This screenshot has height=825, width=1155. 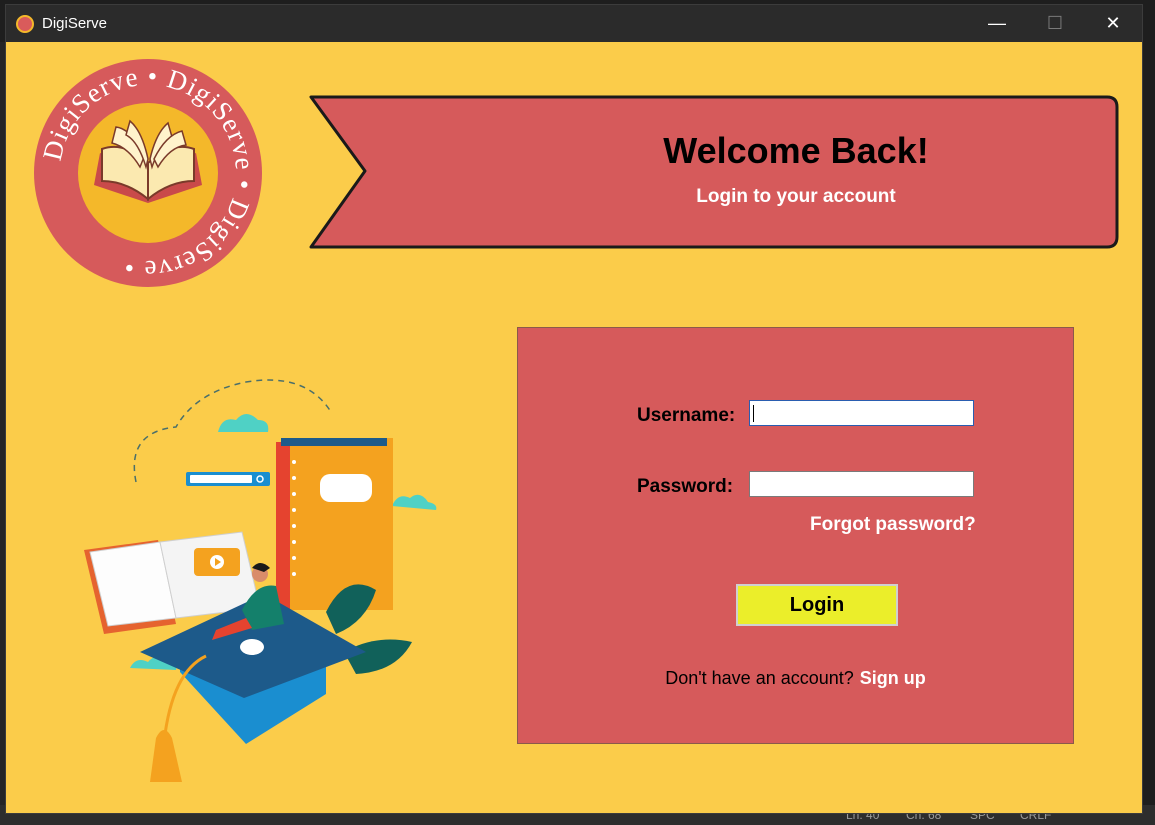 I want to click on graduation-study-illustration, so click(x=260, y=580).